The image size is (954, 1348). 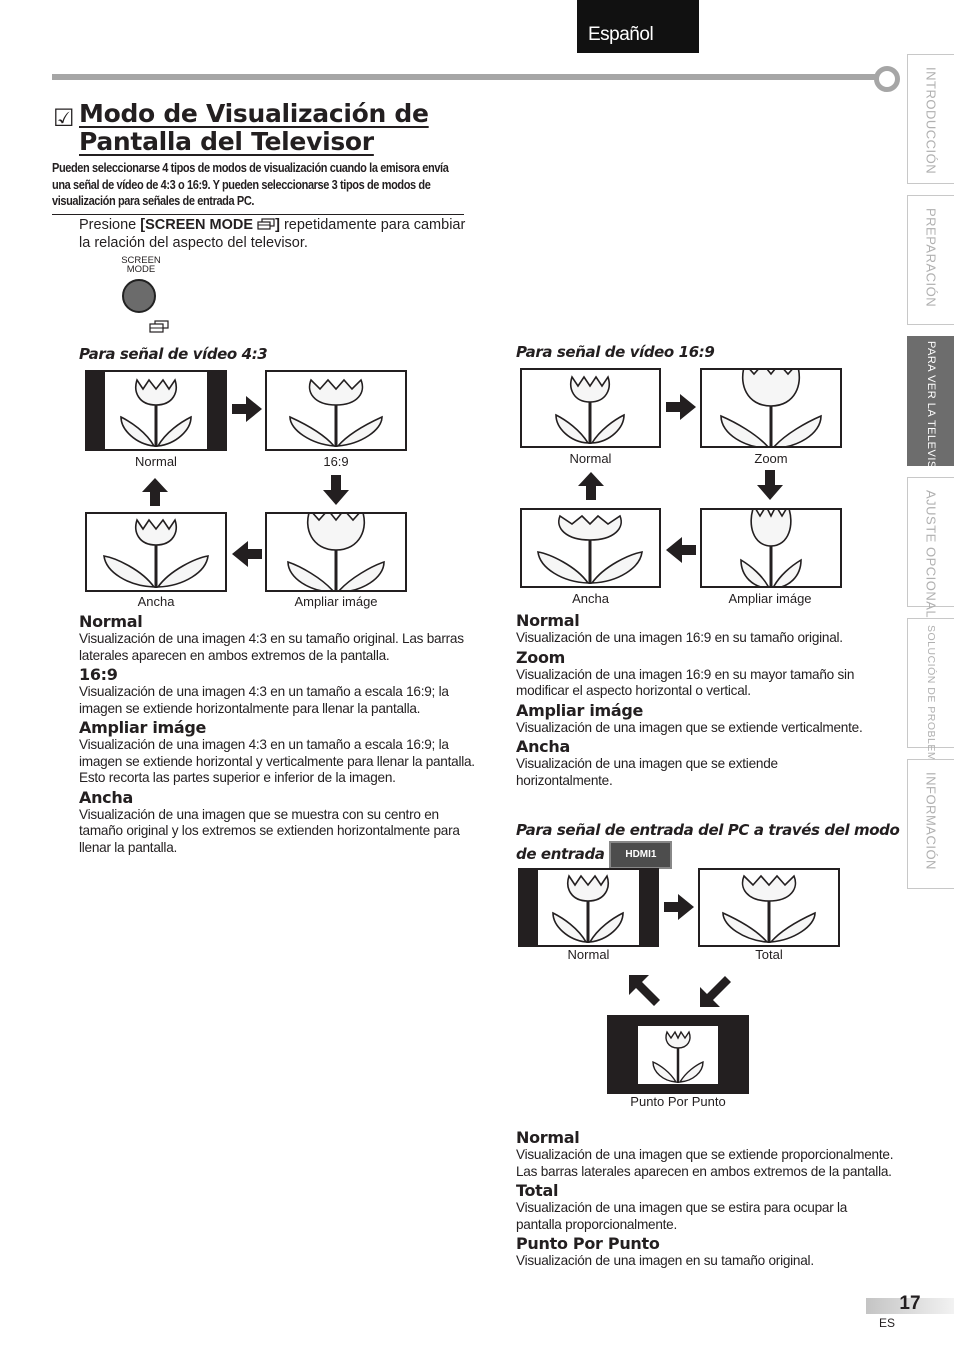 What do you see at coordinates (588, 1243) in the screenshot?
I see `desc-title: Punto Por Punto` at bounding box center [588, 1243].